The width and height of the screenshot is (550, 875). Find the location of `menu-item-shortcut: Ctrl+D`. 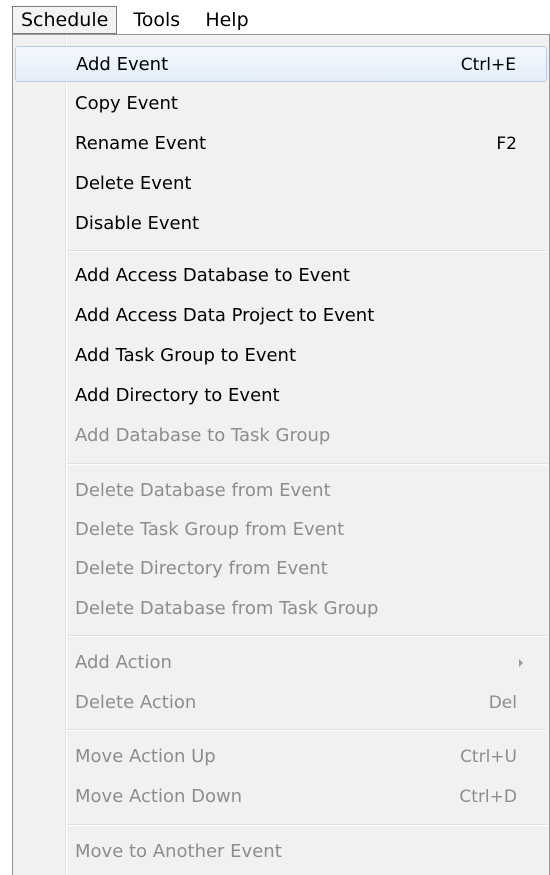

menu-item-shortcut: Ctrl+D is located at coordinates (488, 797).